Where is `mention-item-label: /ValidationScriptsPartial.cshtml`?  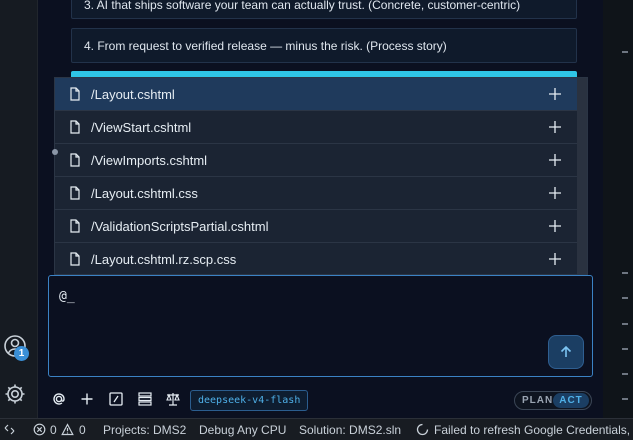
mention-item-label: /ValidationScriptsPartial.cshtml is located at coordinates (180, 226).